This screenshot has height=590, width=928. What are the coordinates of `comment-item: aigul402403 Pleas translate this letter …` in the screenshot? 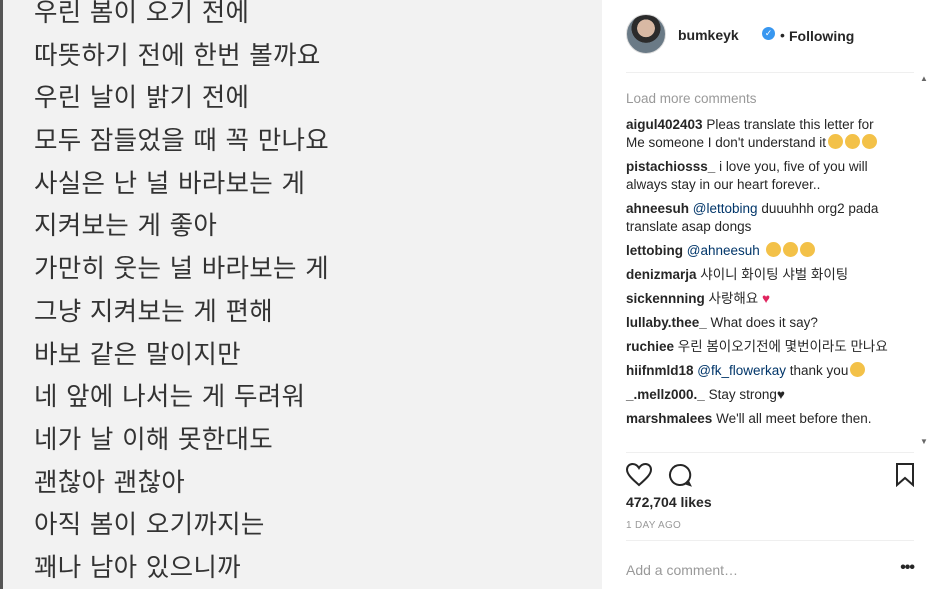 It's located at (761, 134).